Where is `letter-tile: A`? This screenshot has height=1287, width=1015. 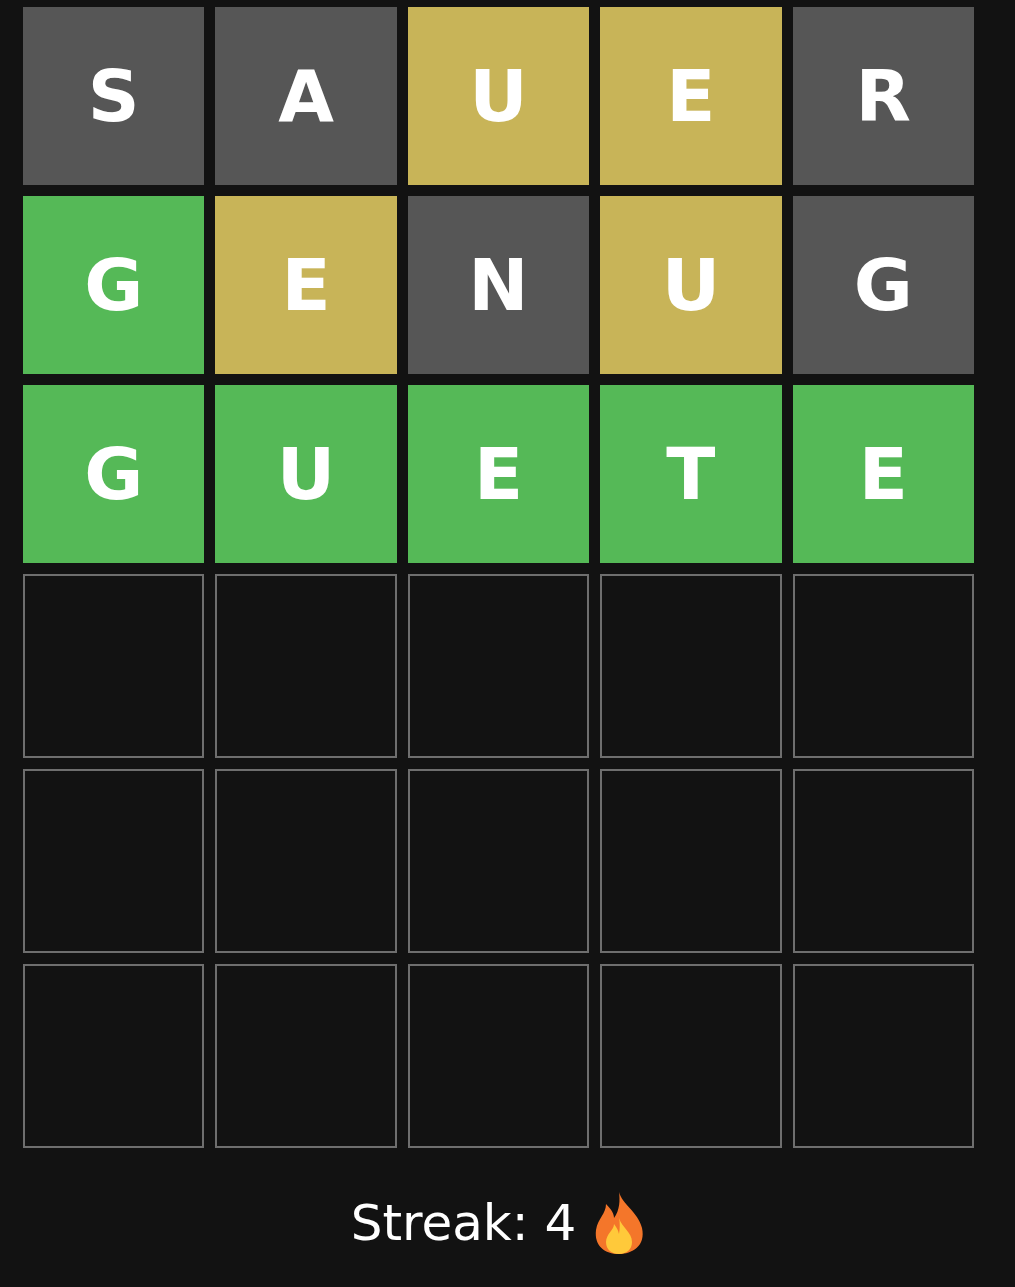
letter-tile: A is located at coordinates (306, 96).